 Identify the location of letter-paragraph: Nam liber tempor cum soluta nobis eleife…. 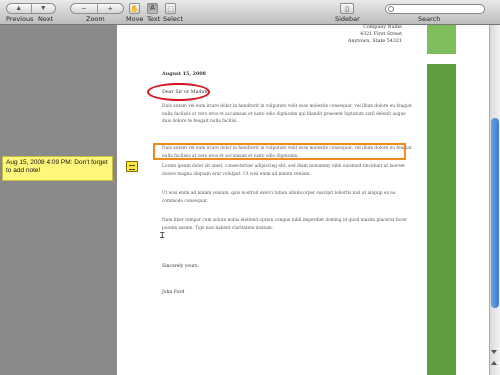
(284, 224).